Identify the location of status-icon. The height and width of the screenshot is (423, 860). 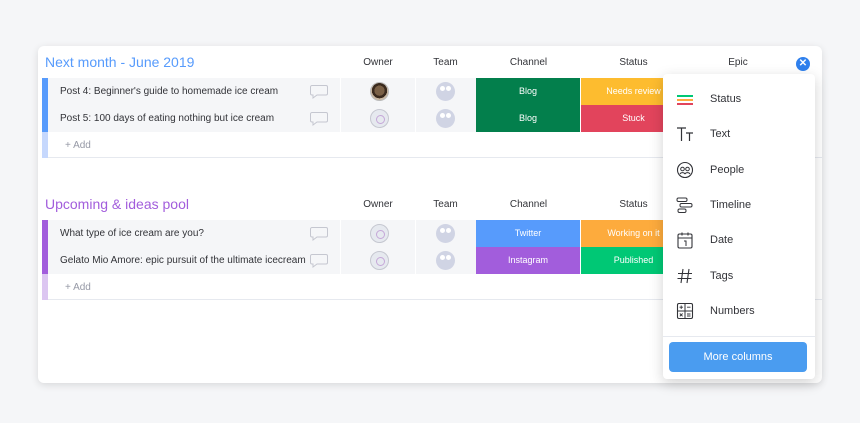
(685, 100).